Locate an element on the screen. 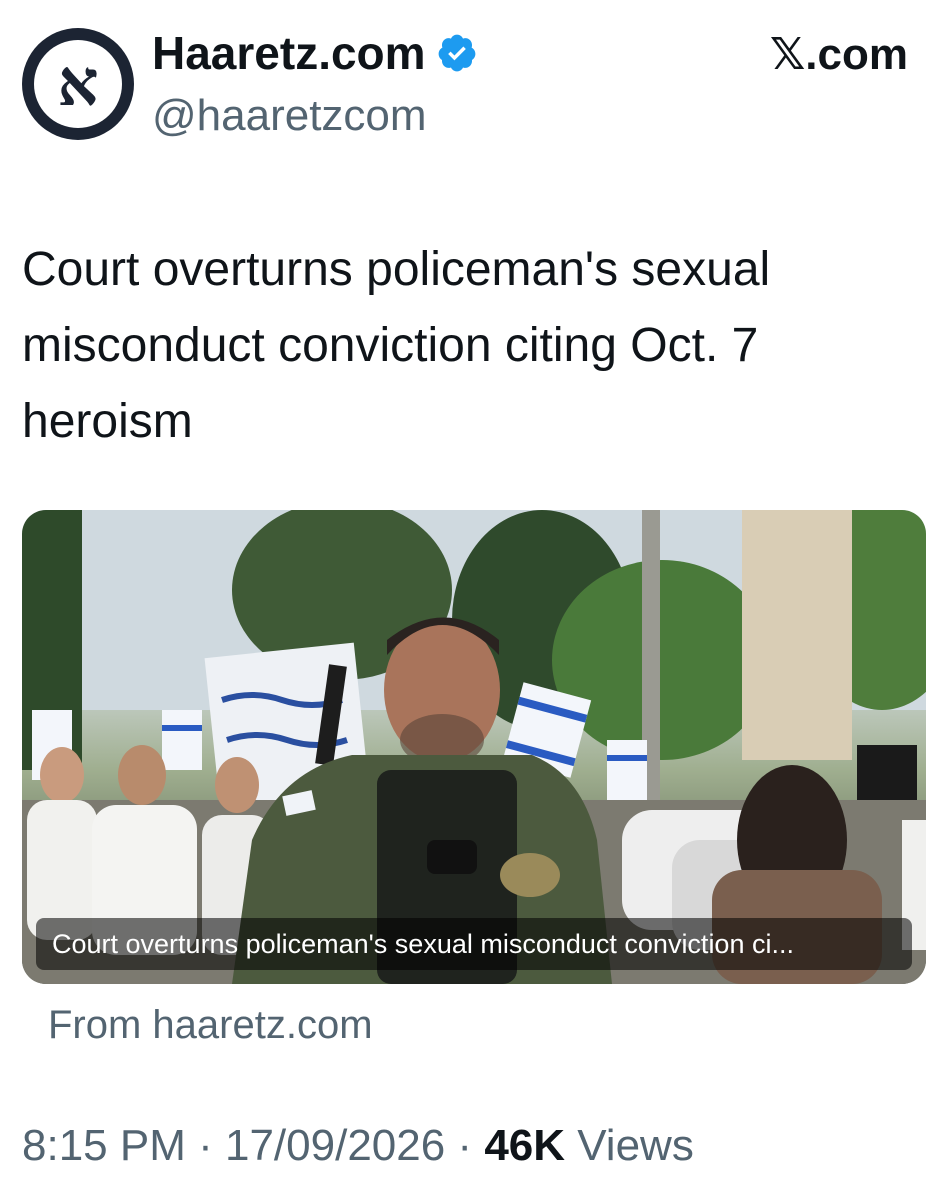 The width and height of the screenshot is (948, 1200). tweet-date: 17/09/2026 is located at coordinates (335, 1145).